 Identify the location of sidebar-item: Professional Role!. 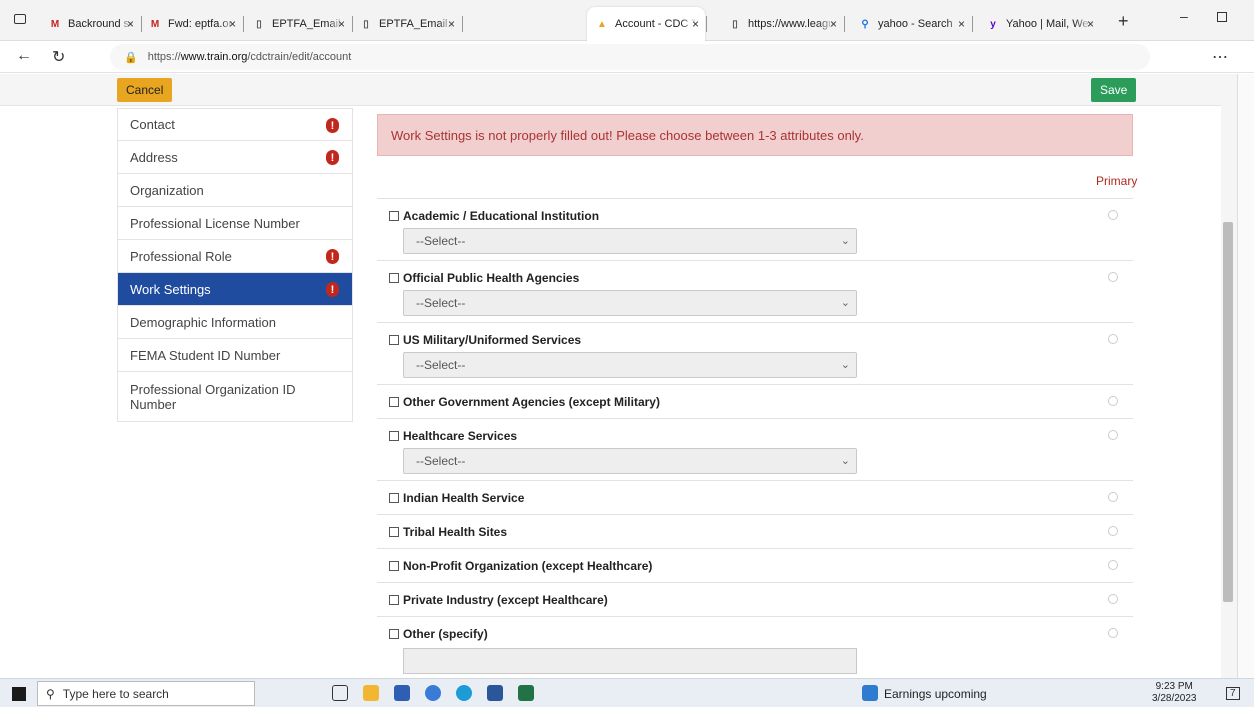
(235, 256).